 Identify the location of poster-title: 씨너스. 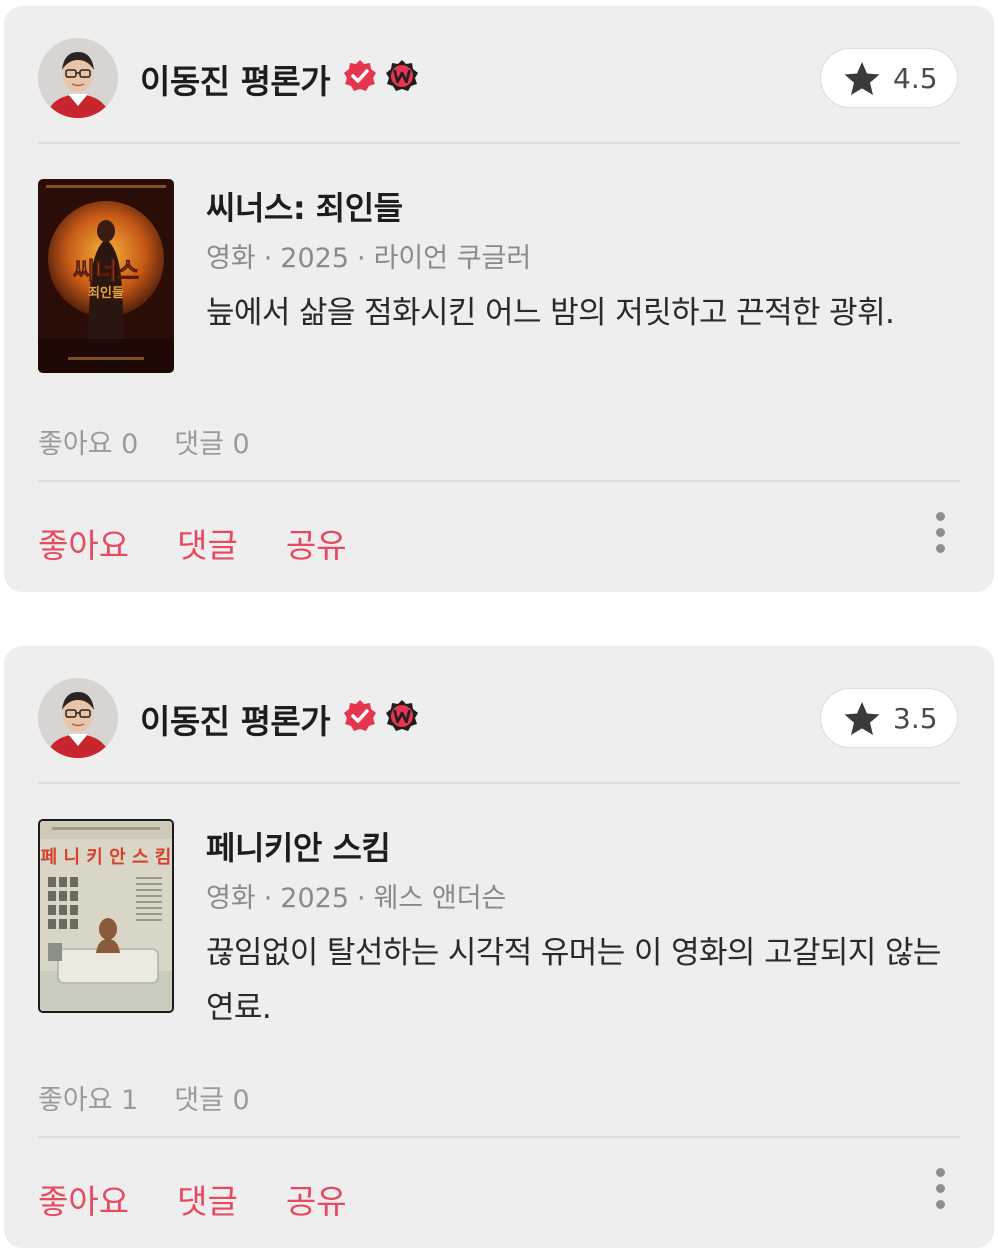
(106, 271).